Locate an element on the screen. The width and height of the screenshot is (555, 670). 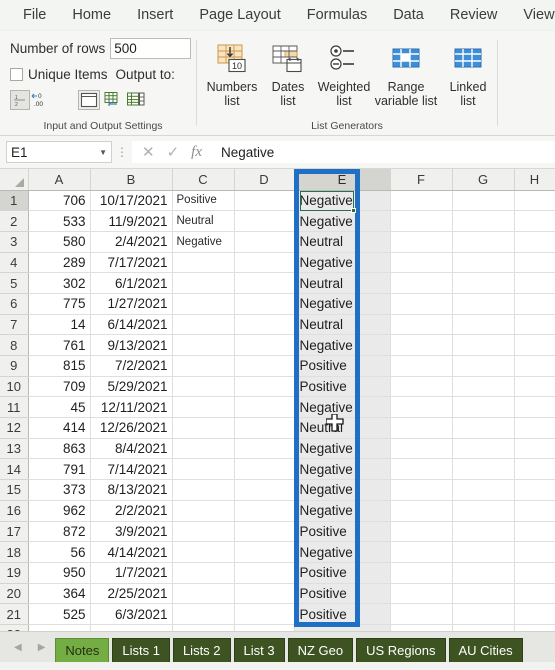
next-sheet-icon: ▶ is located at coordinates (42, 647).